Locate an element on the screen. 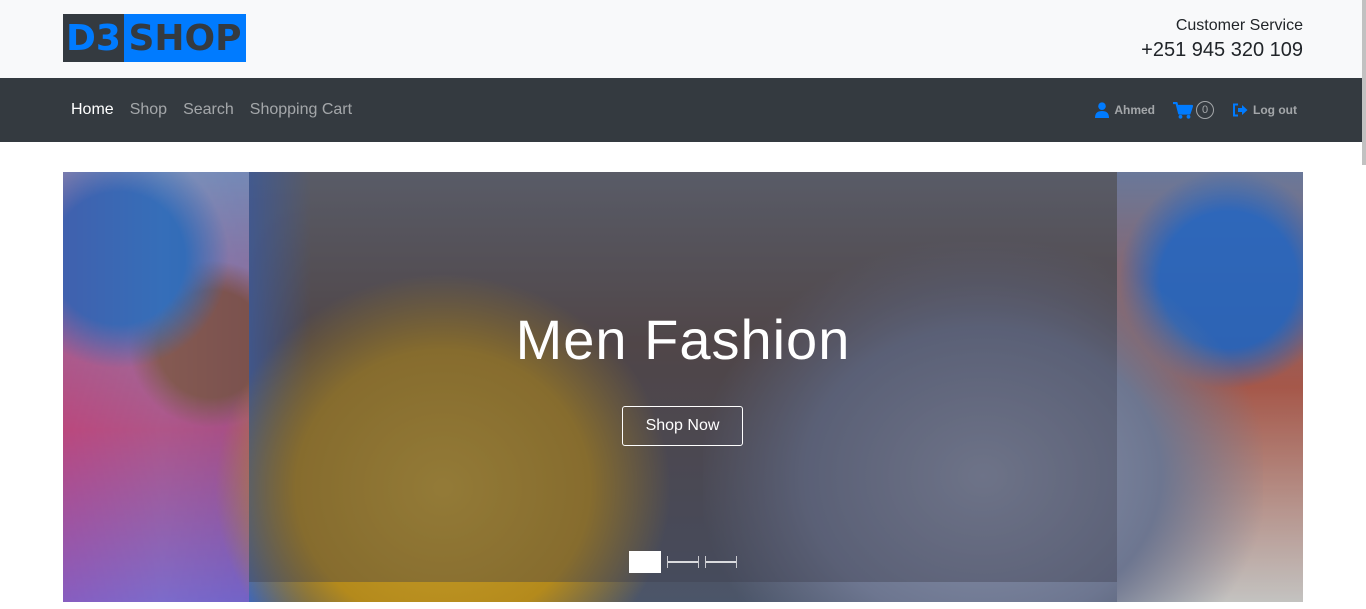  nav-link-shop: Shop is located at coordinates (148, 110).